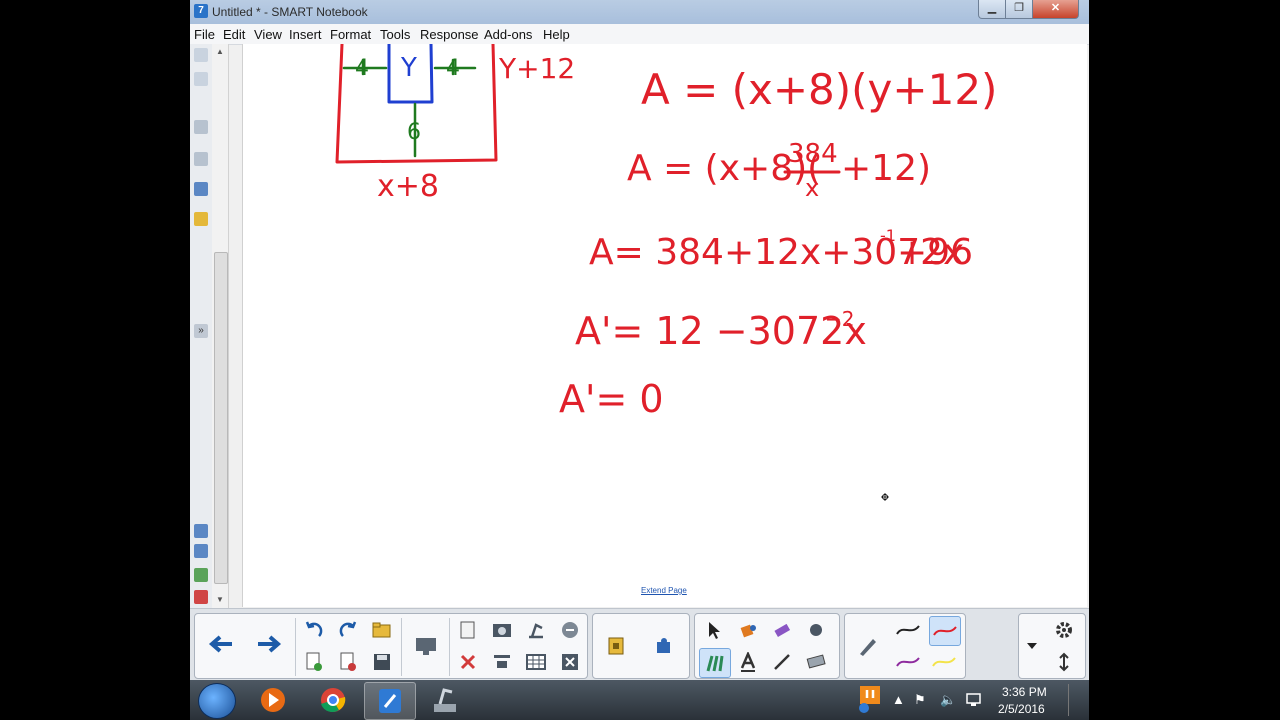 This screenshot has height=720, width=1280. I want to click on menu-file: File, so click(204, 34).